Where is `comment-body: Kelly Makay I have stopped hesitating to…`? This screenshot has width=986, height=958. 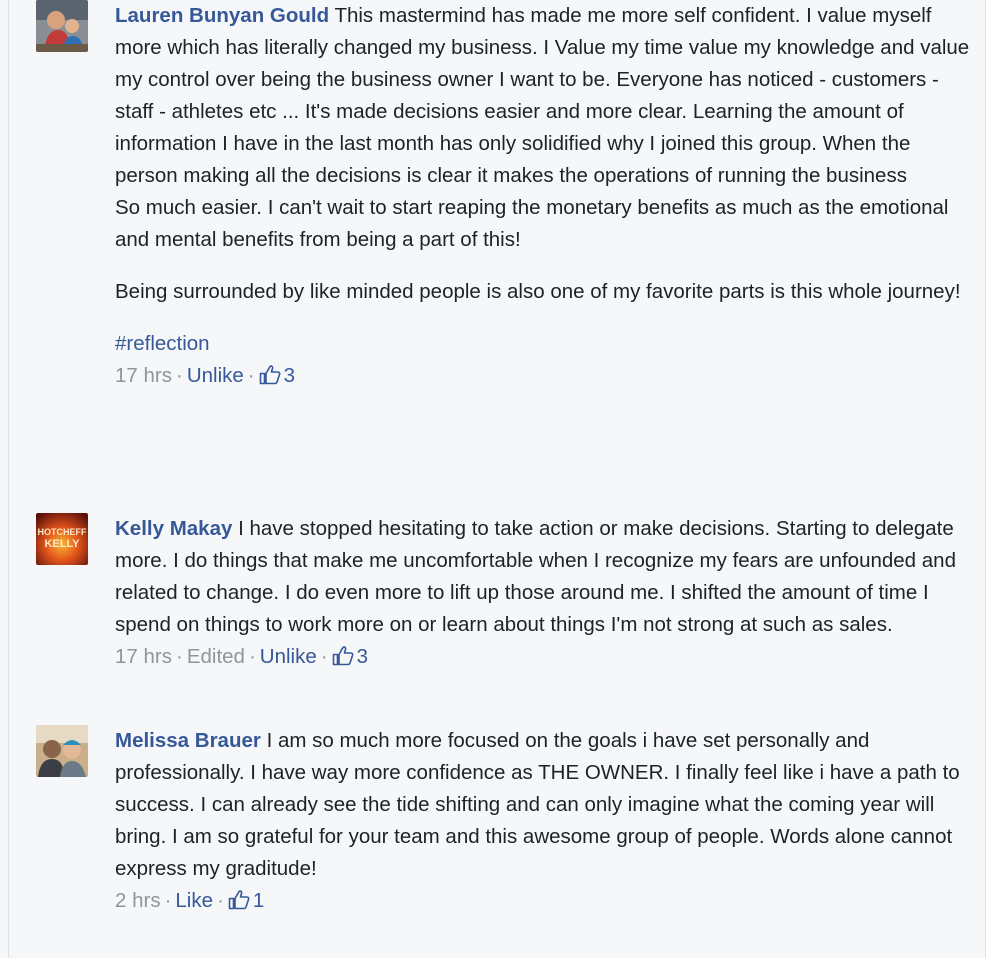 comment-body: Kelly Makay I have stopped hesitating to… is located at coordinates (545, 593).